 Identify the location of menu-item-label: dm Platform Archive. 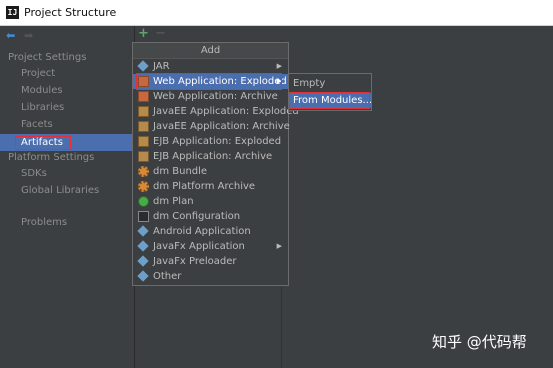
(204, 186).